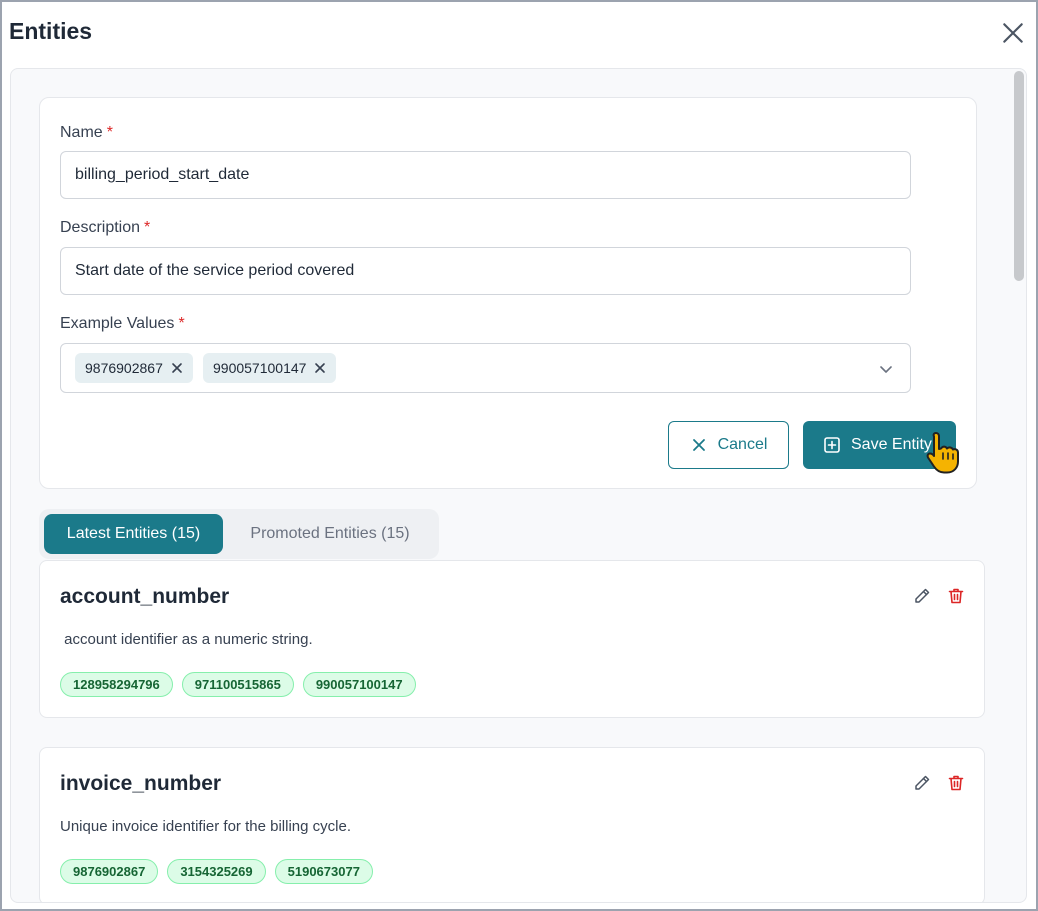 This screenshot has width=1038, height=911. I want to click on name-input, so click(485, 175).